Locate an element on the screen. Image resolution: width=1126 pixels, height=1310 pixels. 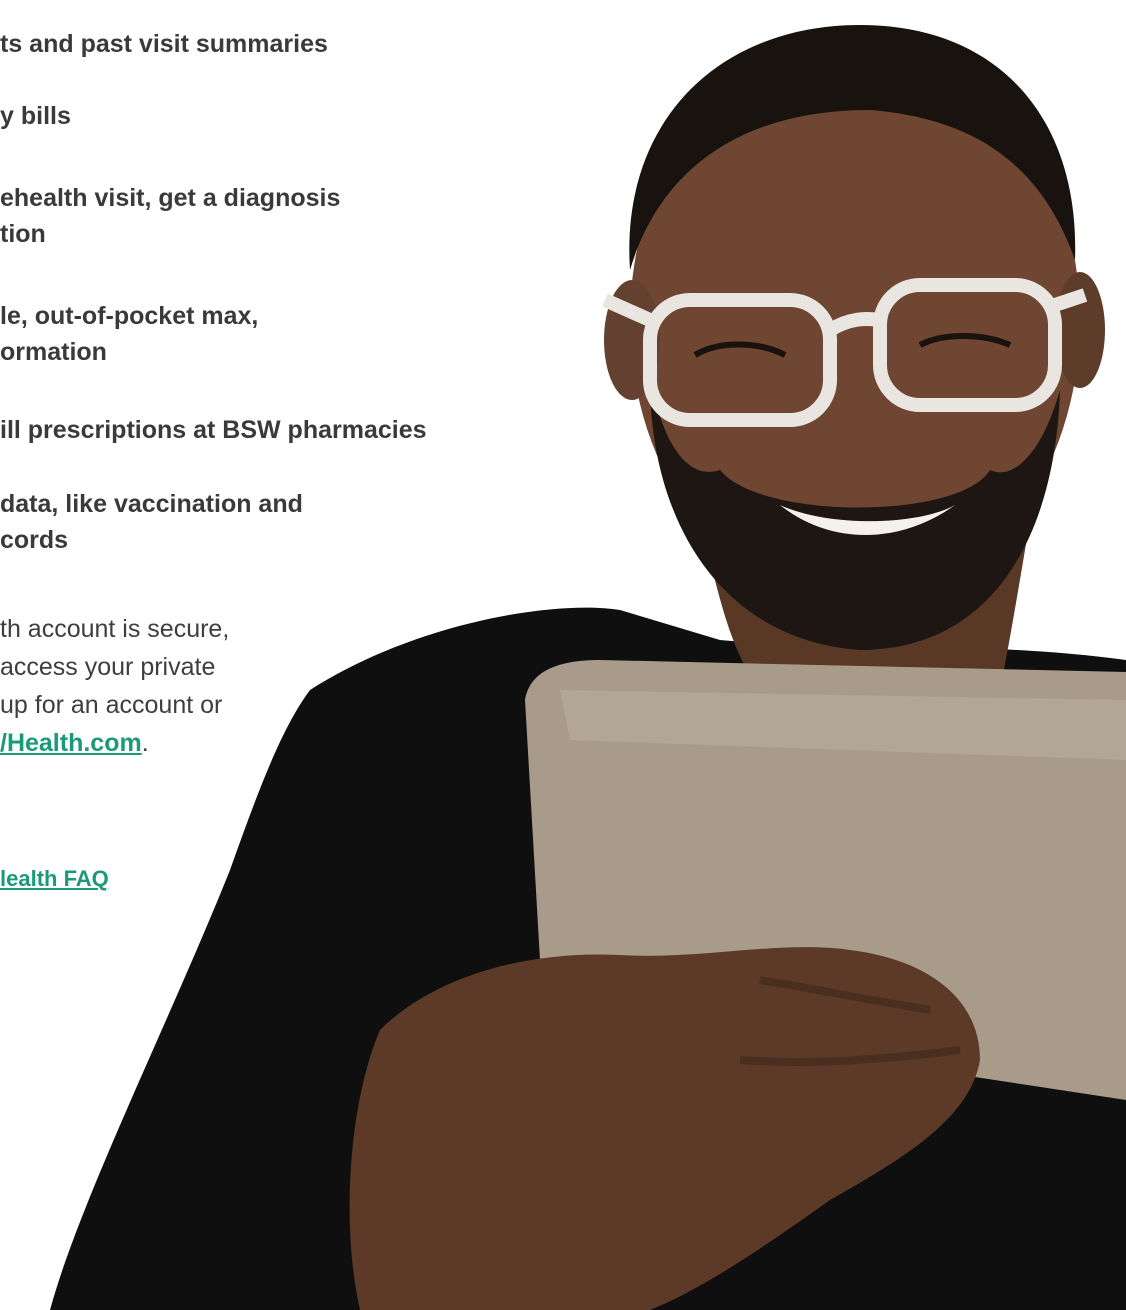
note-line-2: access your private is located at coordinates (108, 667).